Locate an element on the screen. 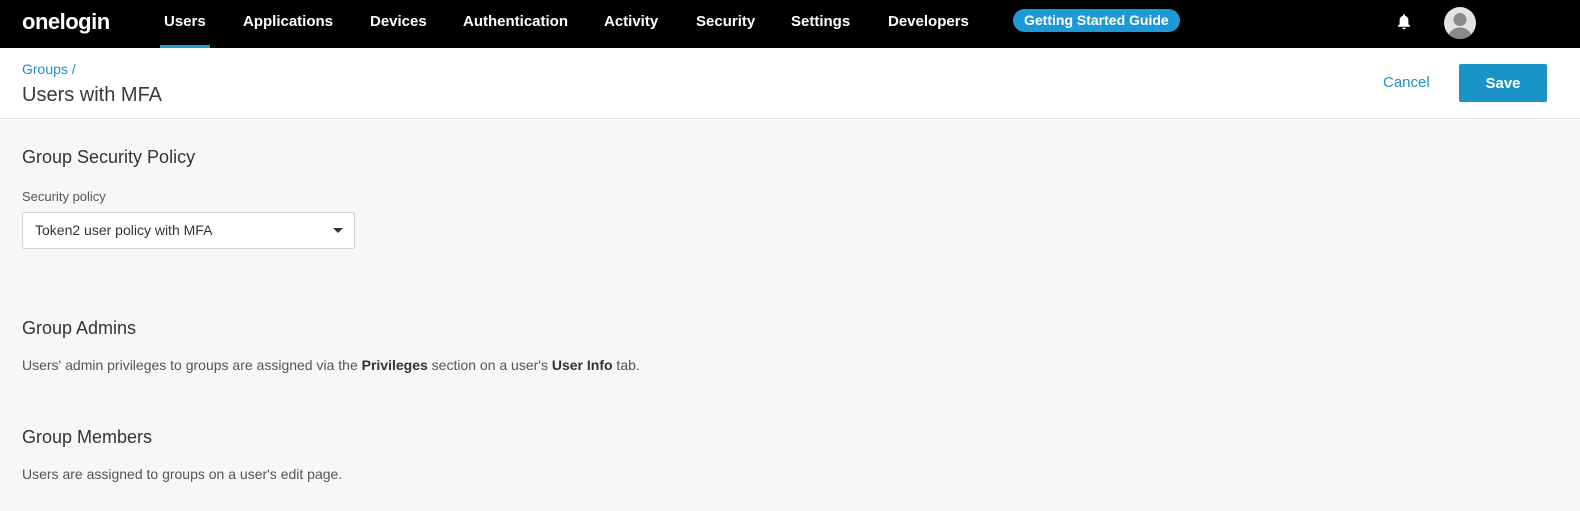  avatar-icon is located at coordinates (1460, 26).